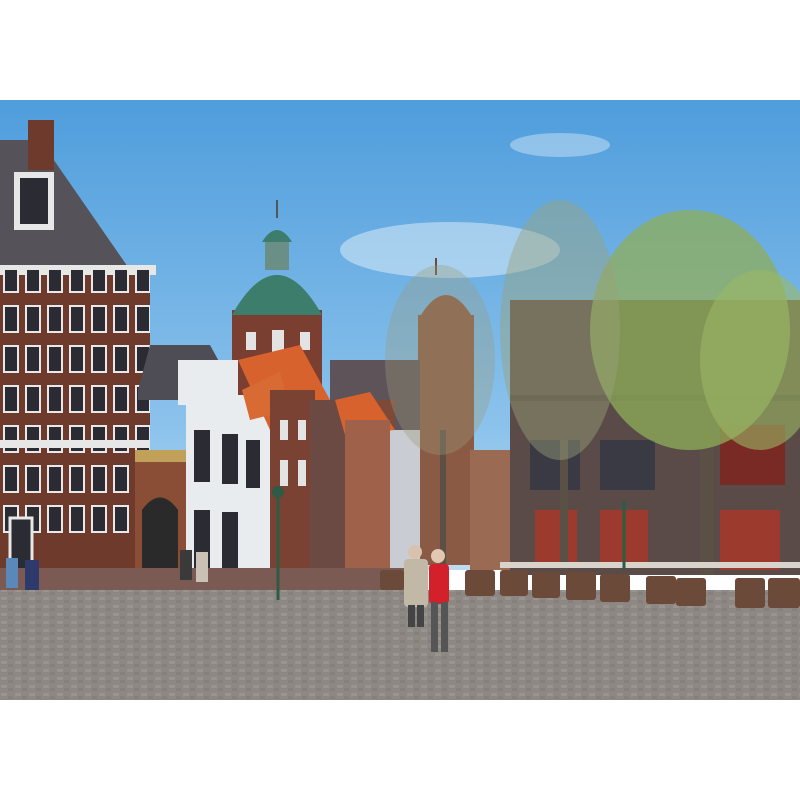 This screenshot has width=800, height=800. I want to click on lamp-head, so click(278, 492).